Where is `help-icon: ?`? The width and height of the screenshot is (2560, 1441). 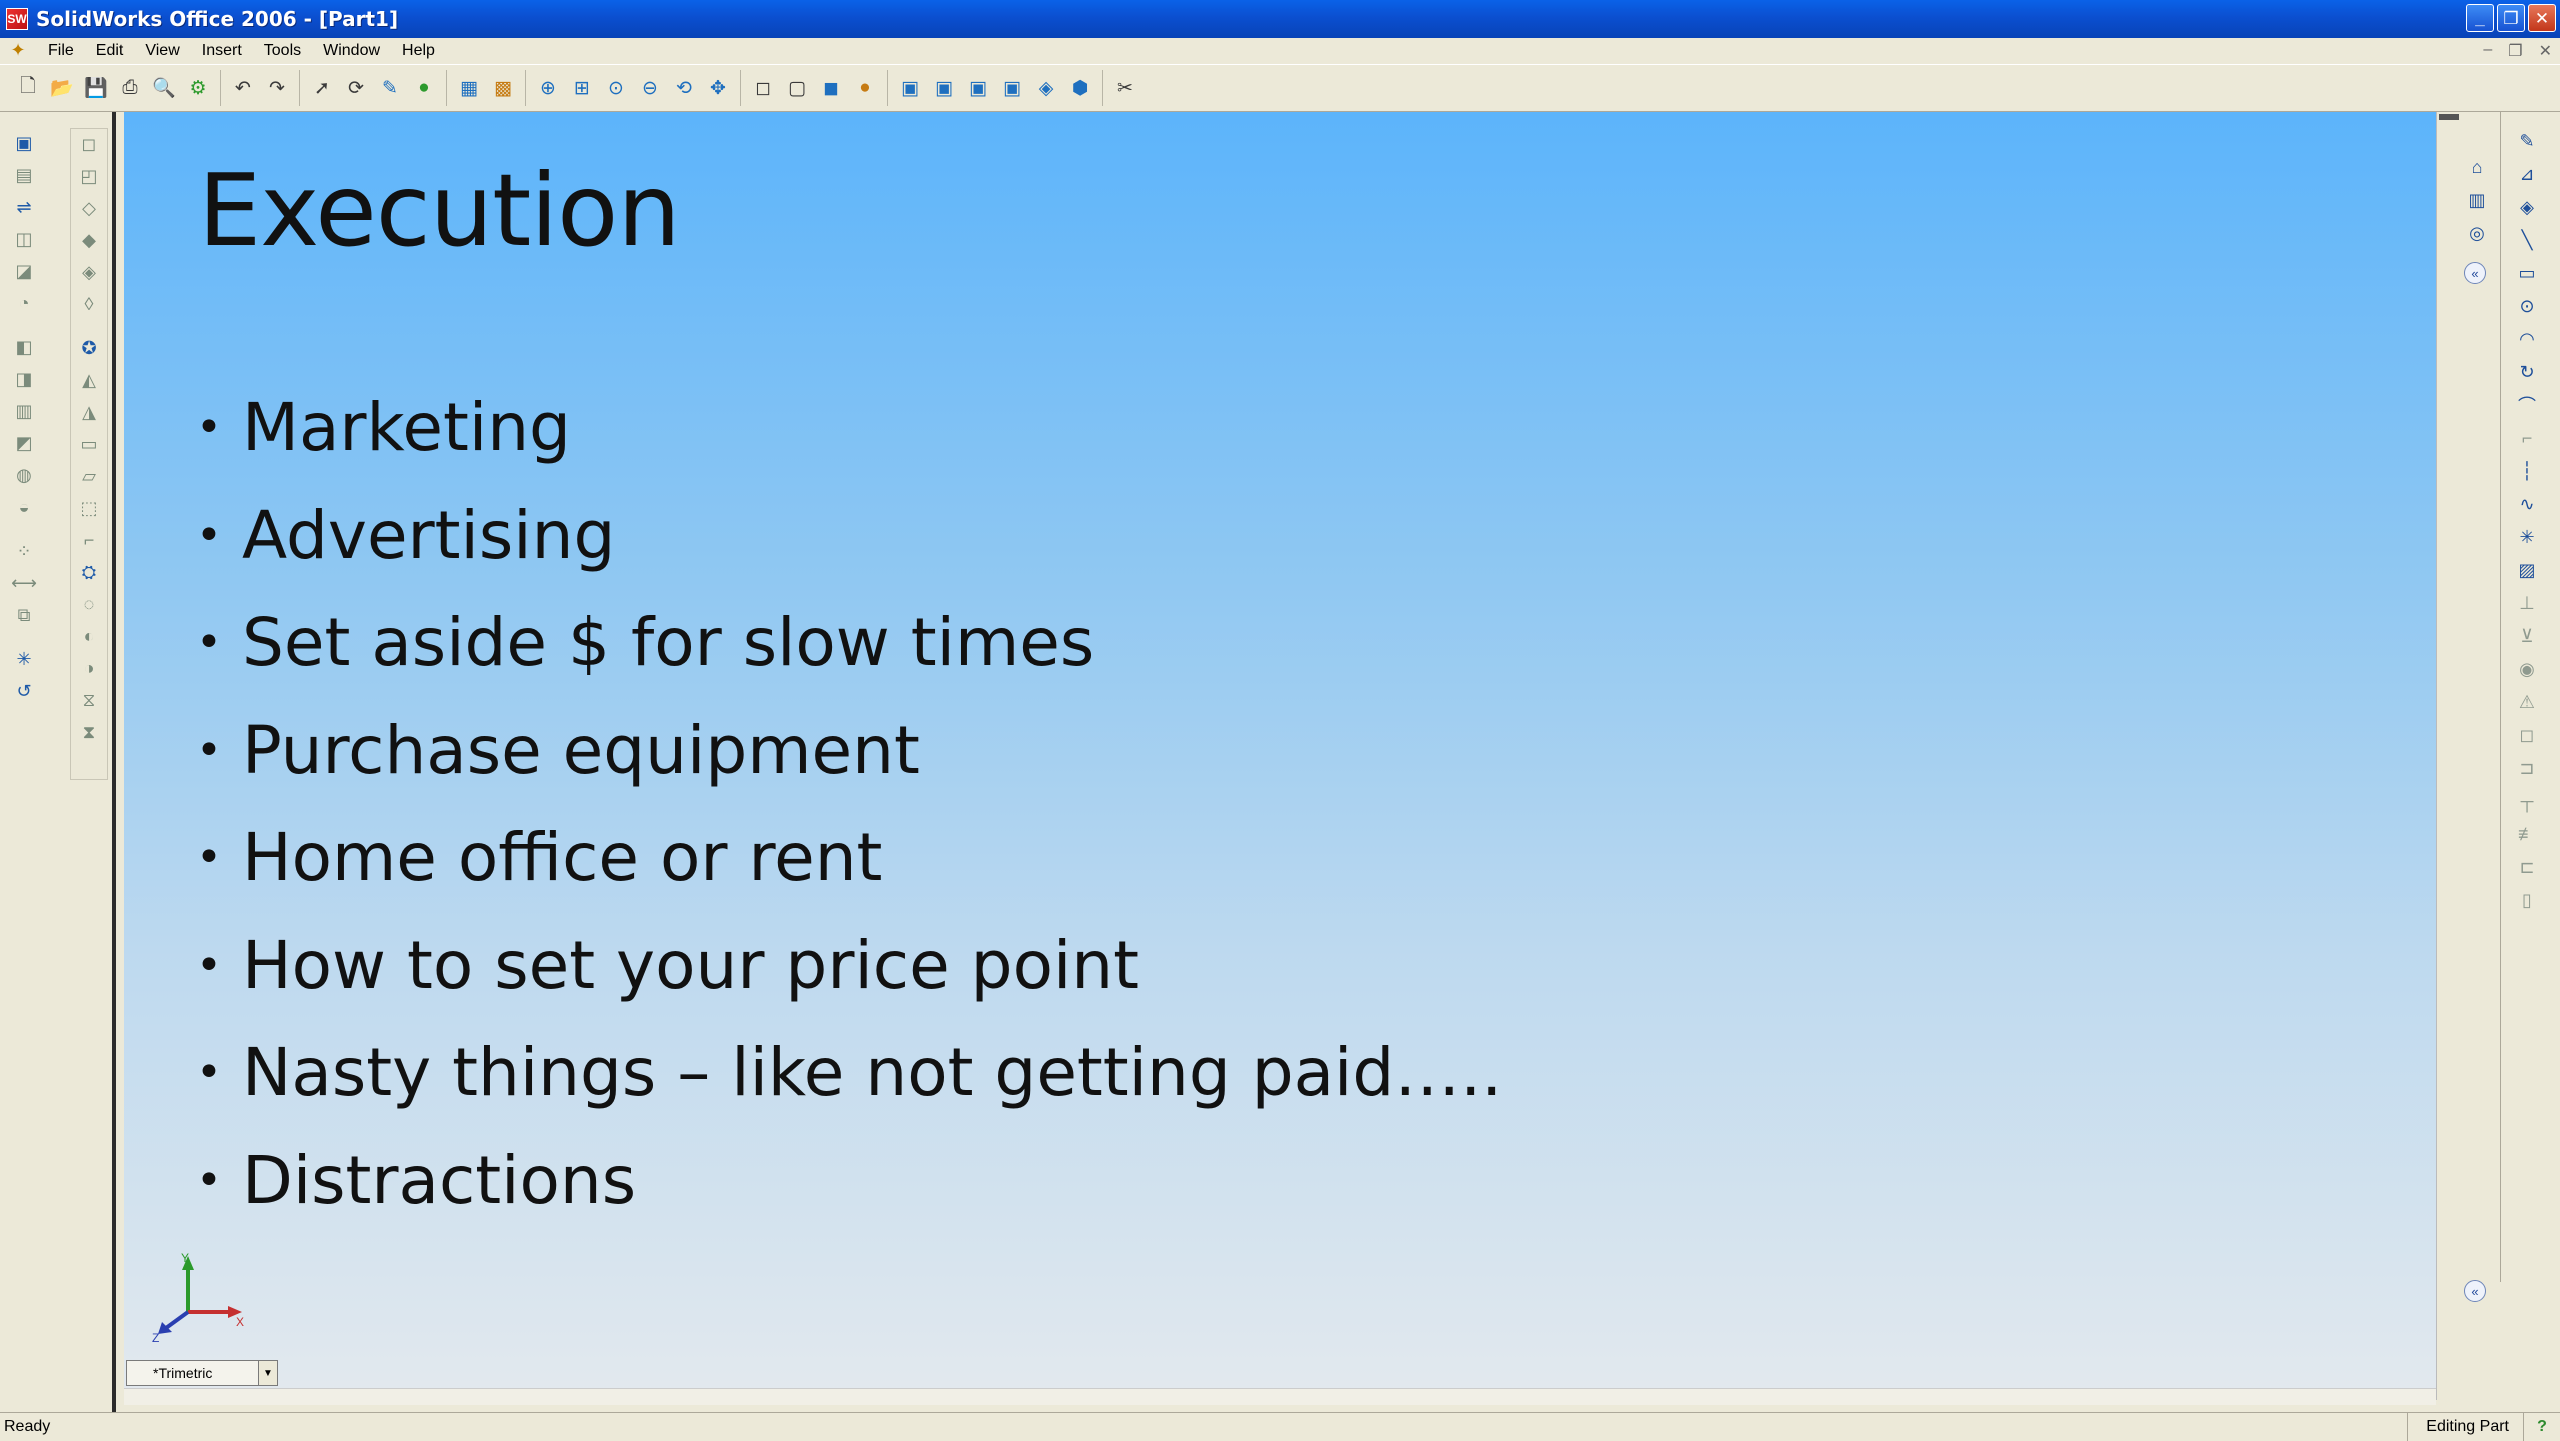
help-icon: ? is located at coordinates (2541, 1427).